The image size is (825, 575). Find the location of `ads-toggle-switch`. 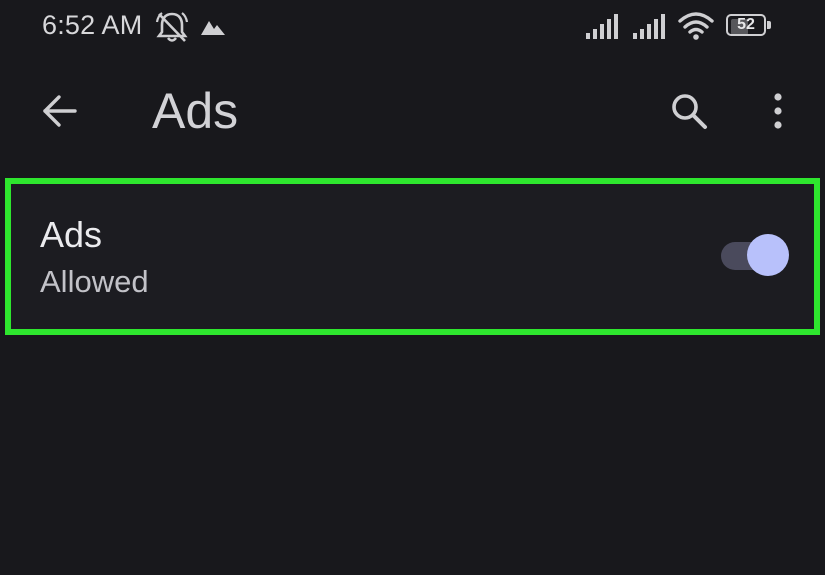

ads-toggle-switch is located at coordinates (755, 256).